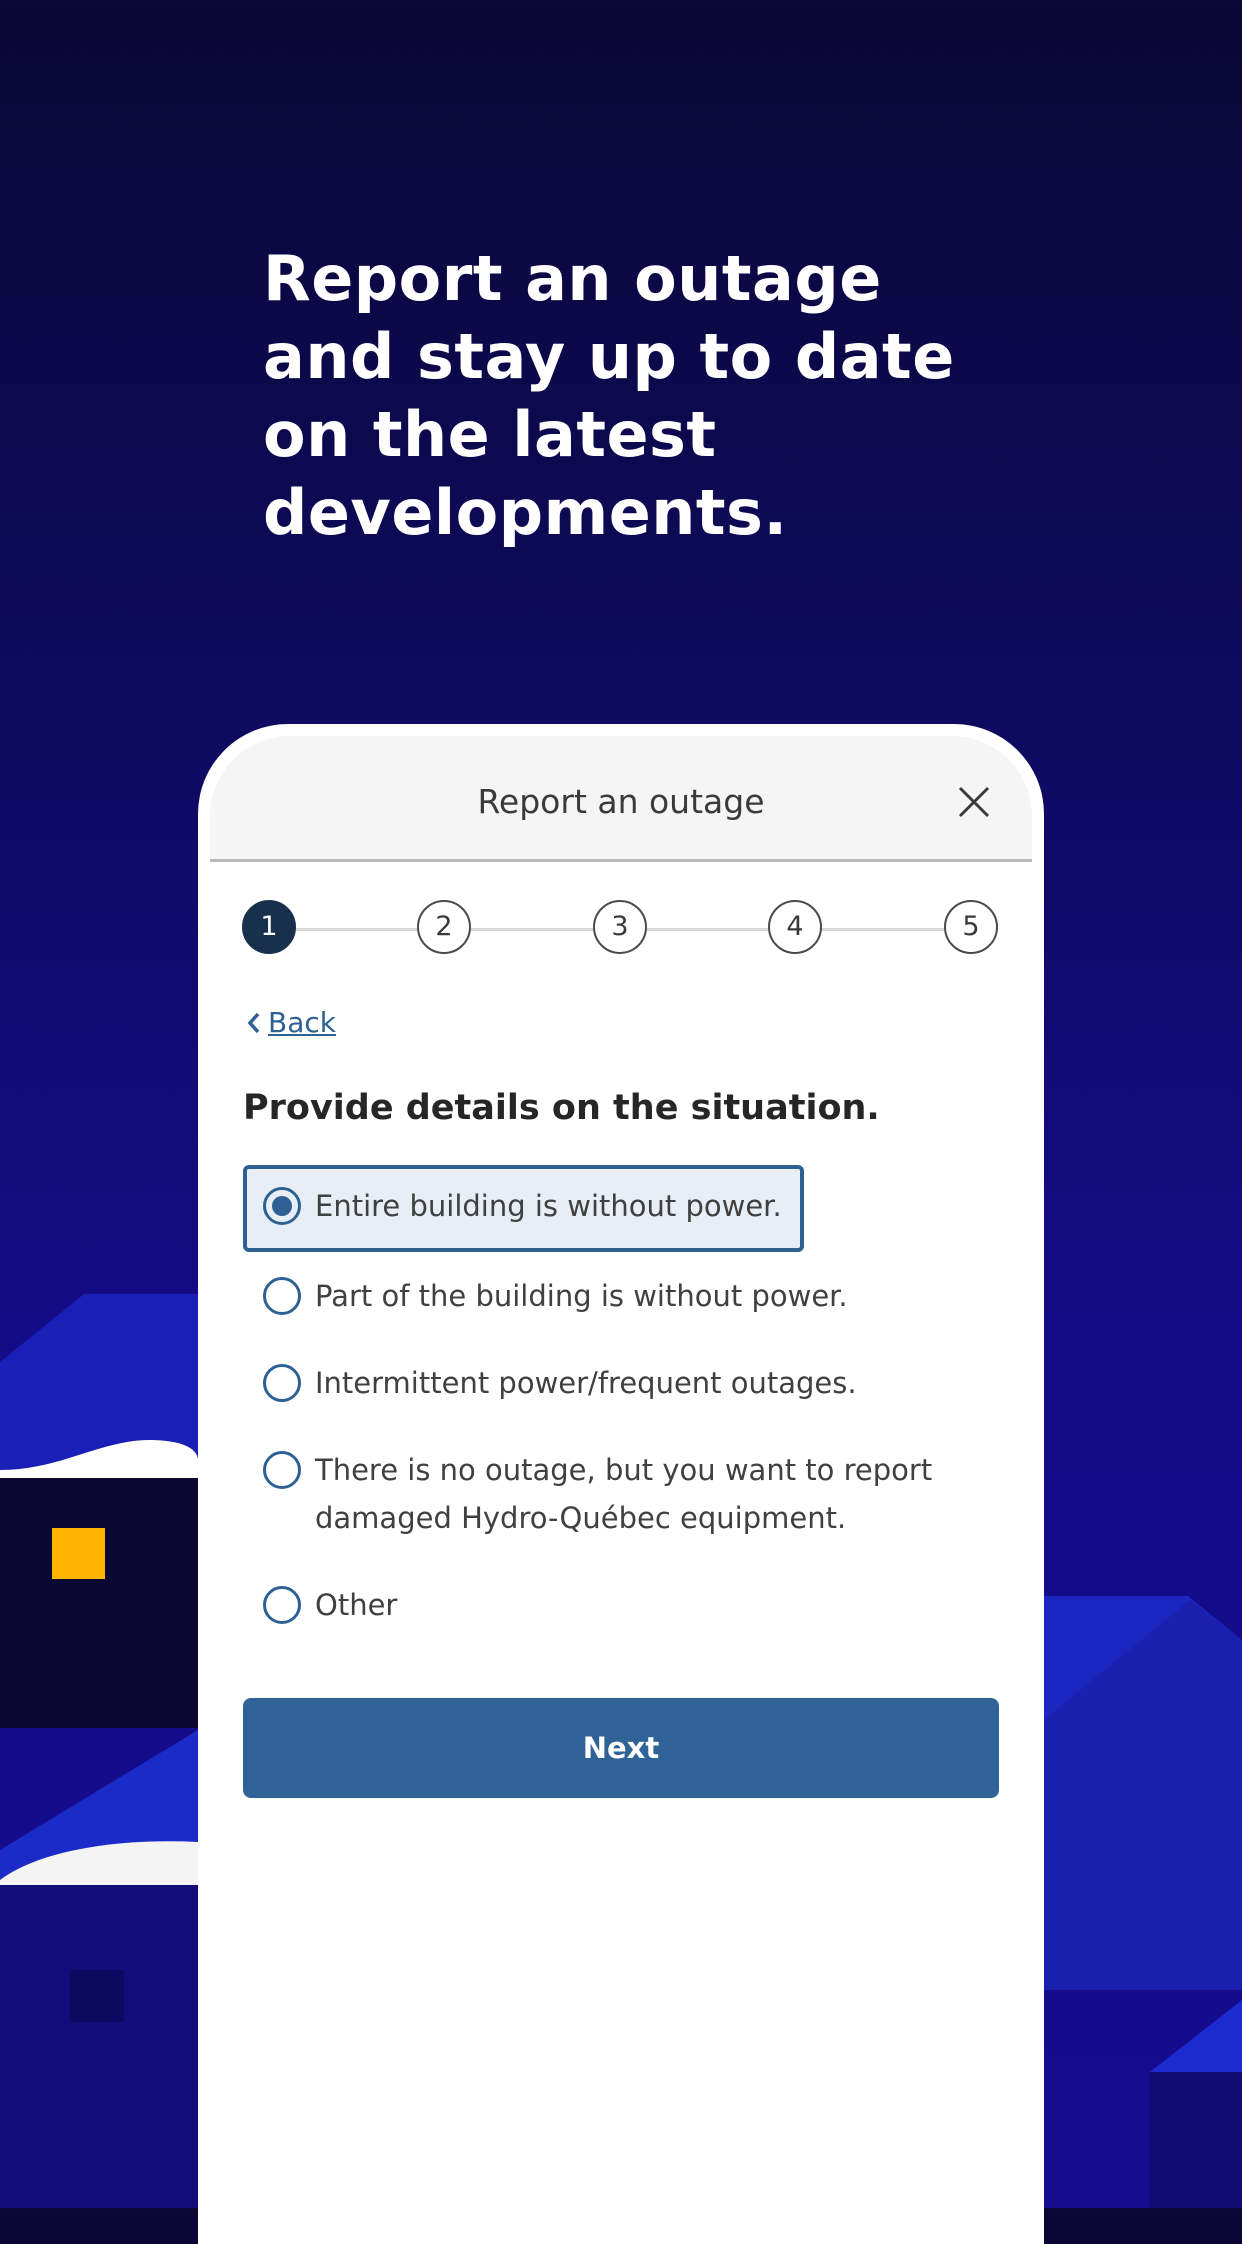  What do you see at coordinates (444, 927) in the screenshot?
I see `step-2: 2` at bounding box center [444, 927].